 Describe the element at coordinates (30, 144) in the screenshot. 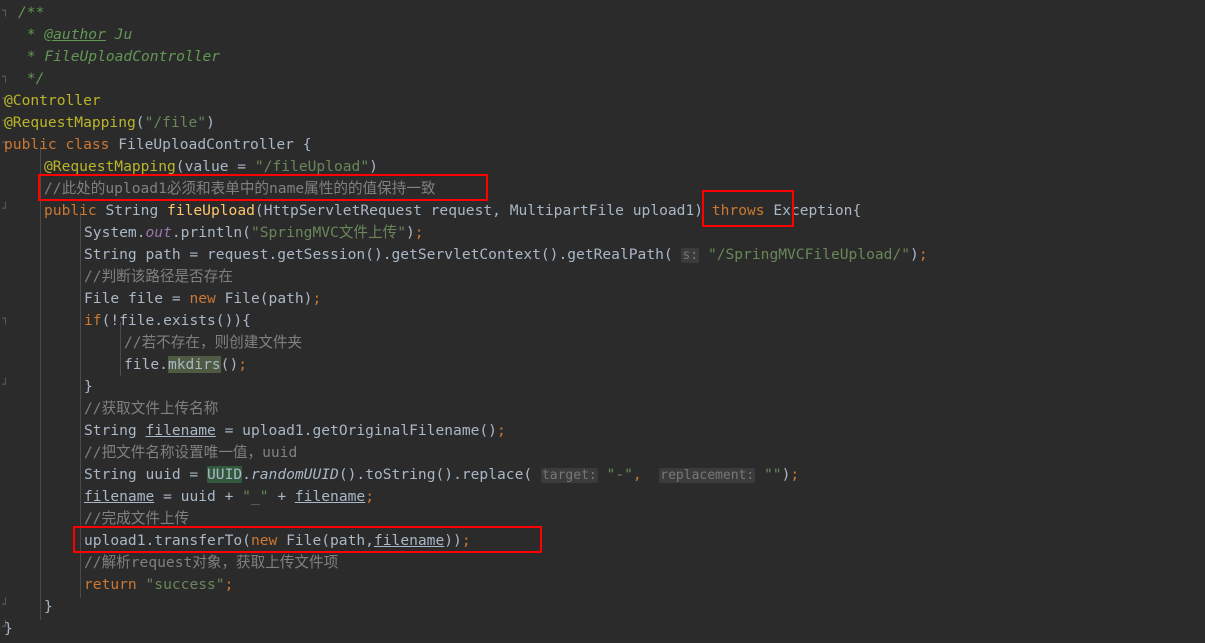

I see `keyword-public-class: public` at that location.